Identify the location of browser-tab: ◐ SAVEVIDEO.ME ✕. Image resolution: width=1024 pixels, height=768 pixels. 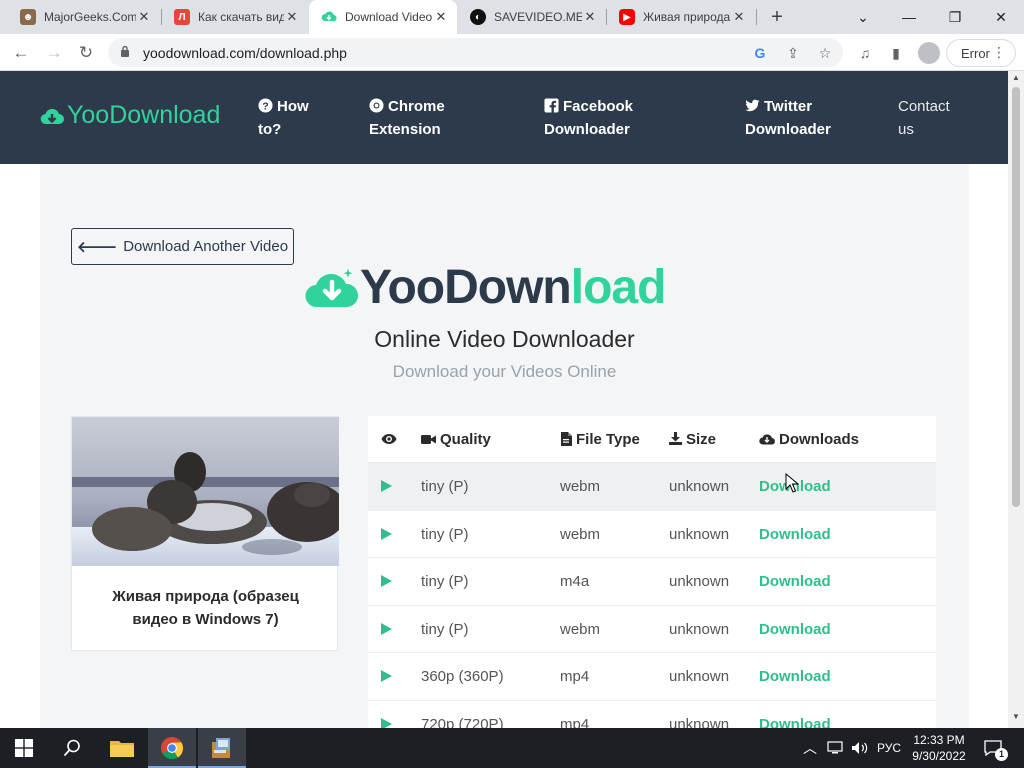
(532, 17).